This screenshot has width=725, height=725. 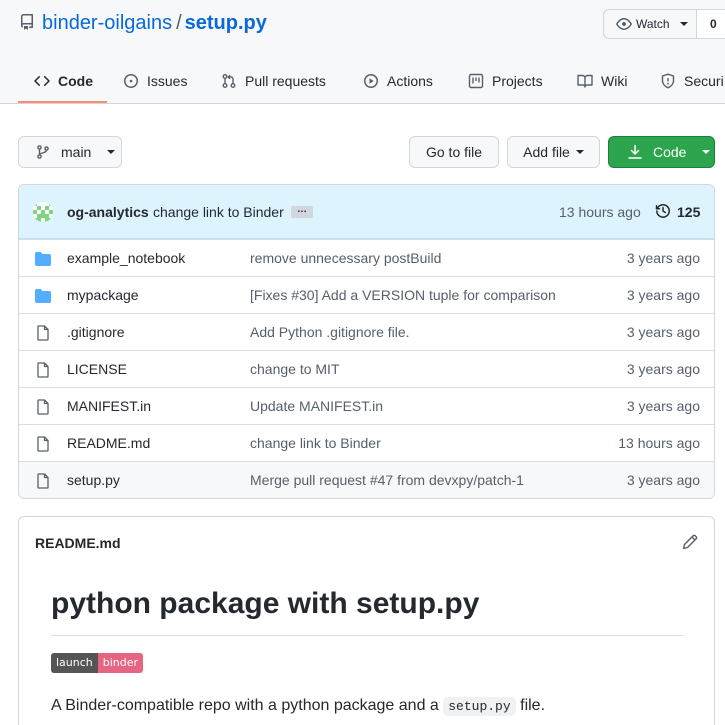 I want to click on avatar, so click(x=43, y=212).